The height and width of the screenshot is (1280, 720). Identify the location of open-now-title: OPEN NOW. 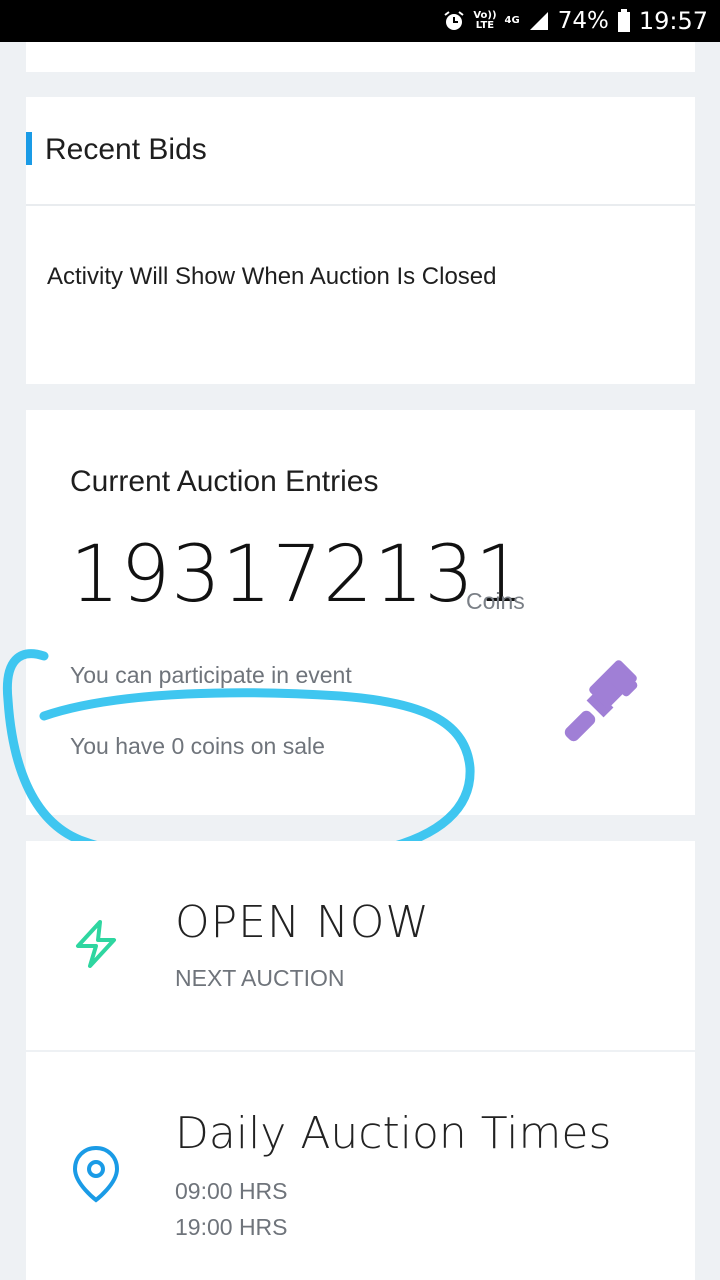
(302, 922).